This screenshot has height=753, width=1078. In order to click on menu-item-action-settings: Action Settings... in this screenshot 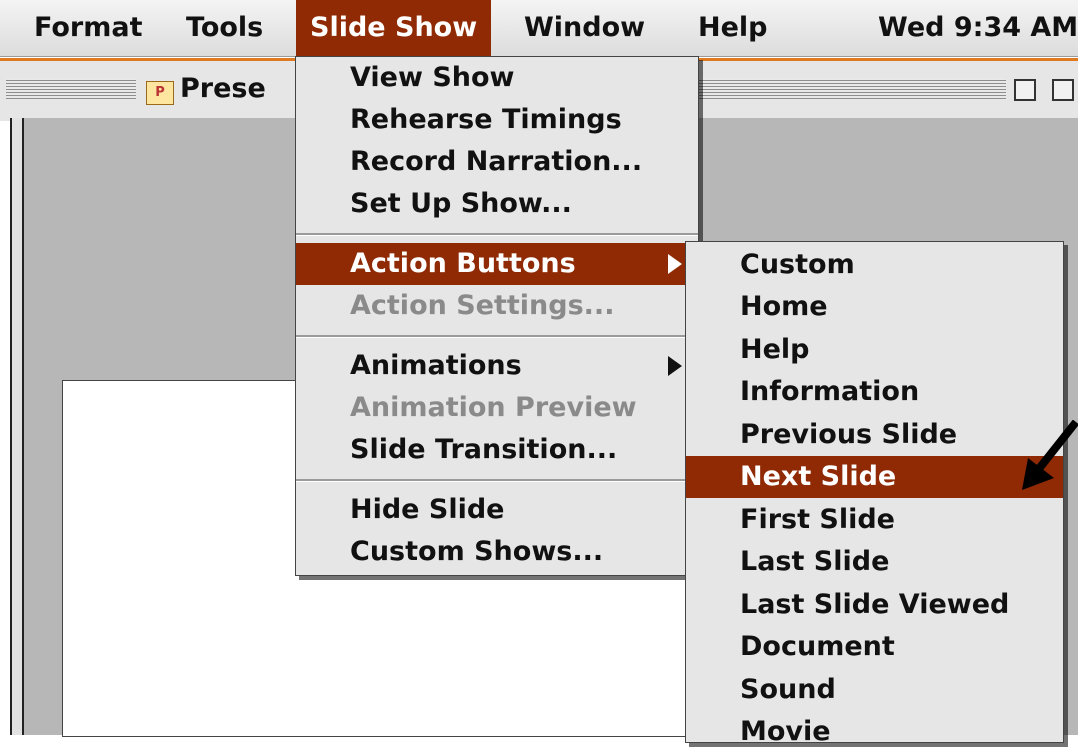, I will do `click(497, 306)`.